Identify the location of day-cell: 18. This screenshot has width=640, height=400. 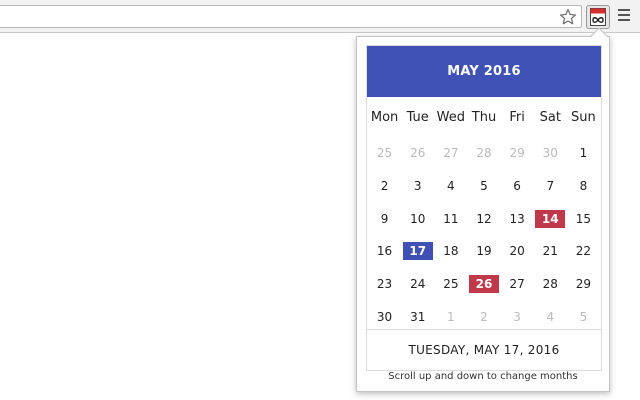
(450, 251).